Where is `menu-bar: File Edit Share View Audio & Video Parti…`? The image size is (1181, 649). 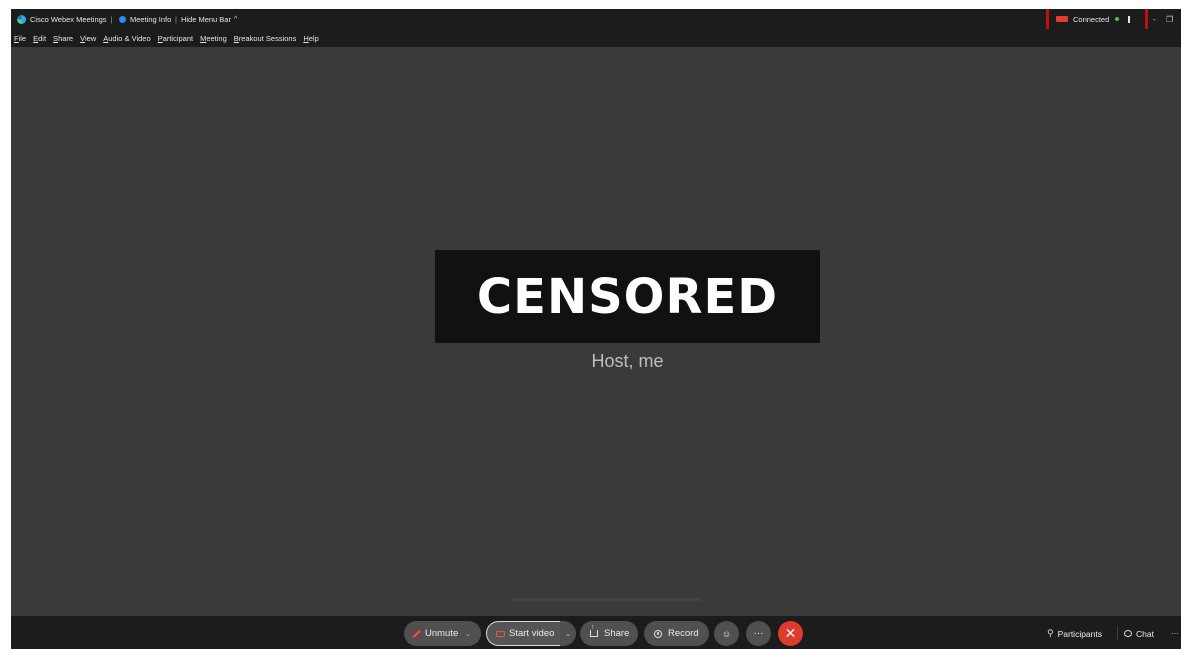 menu-bar: File Edit Share View Audio & Video Parti… is located at coordinates (596, 38).